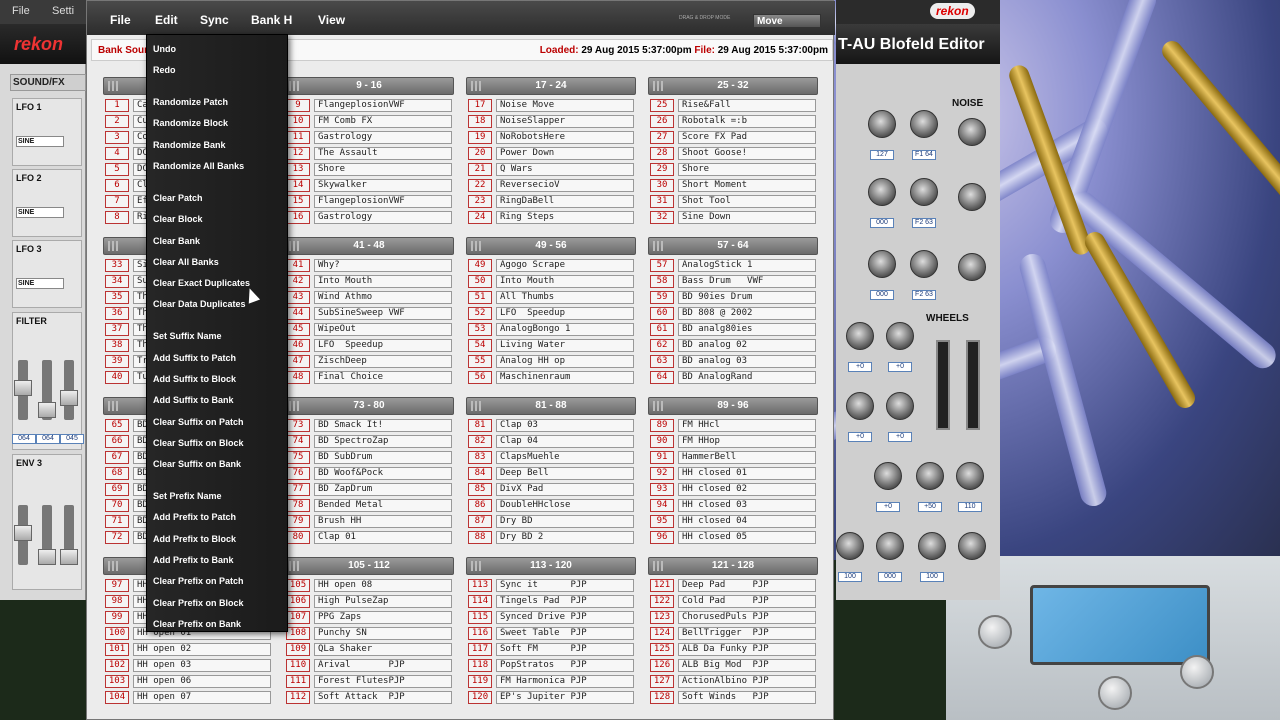 This screenshot has height=720, width=1280. Describe the element at coordinates (480, 697) in the screenshot. I see `patch-number: 120` at that location.